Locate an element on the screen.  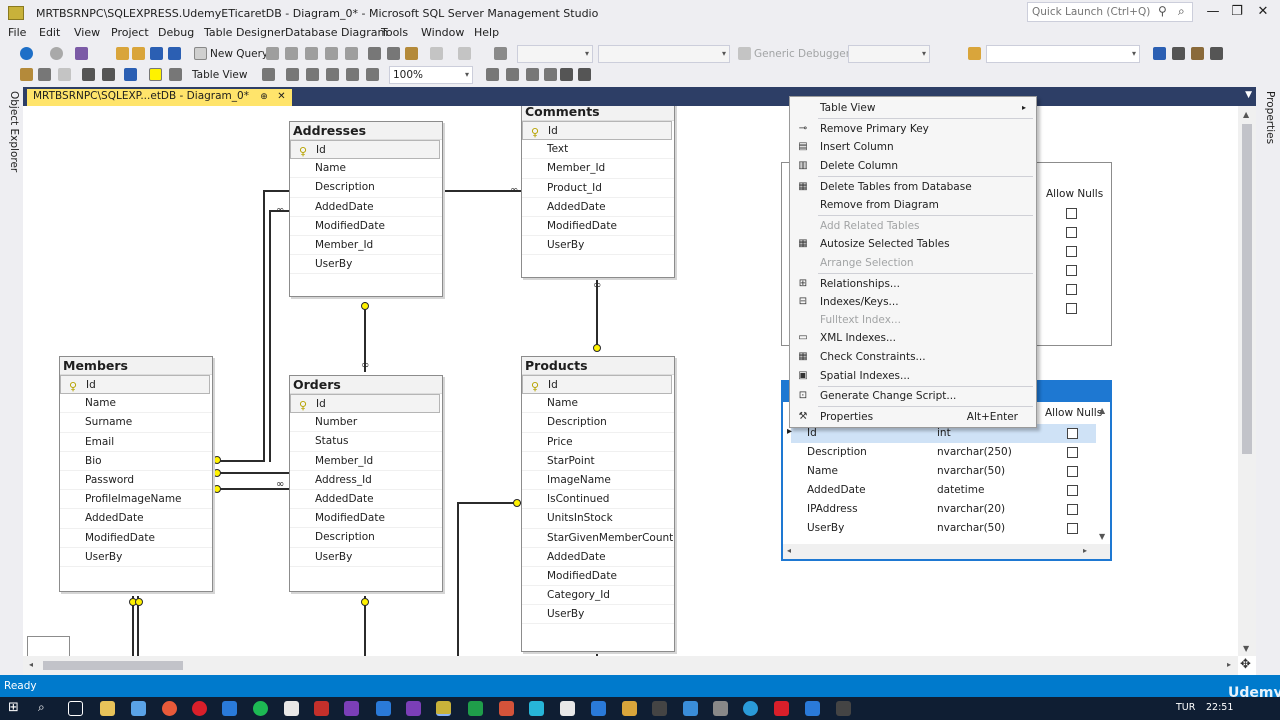
scroll-left-icon: ◂ is located at coordinates (789, 550).